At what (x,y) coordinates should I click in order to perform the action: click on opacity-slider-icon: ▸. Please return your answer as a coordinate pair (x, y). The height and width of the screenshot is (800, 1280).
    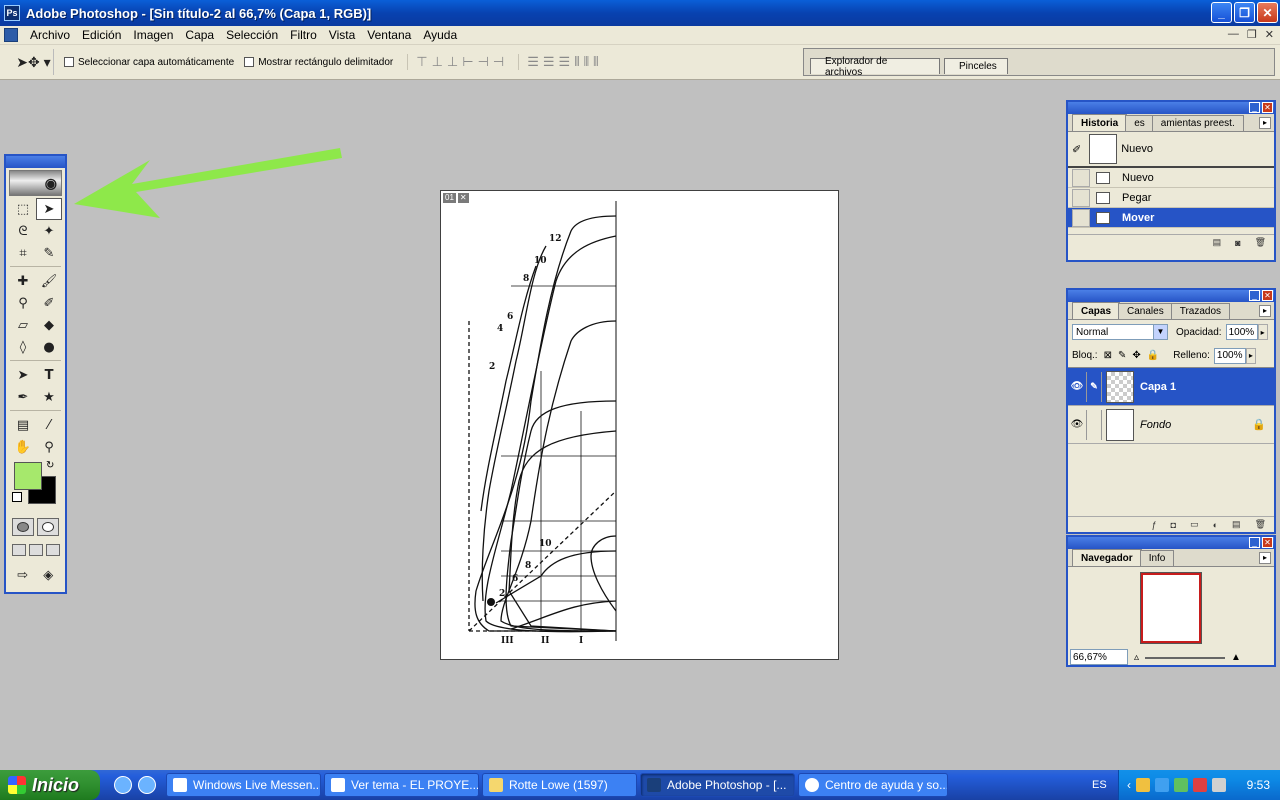
    Looking at the image, I should click on (1262, 332).